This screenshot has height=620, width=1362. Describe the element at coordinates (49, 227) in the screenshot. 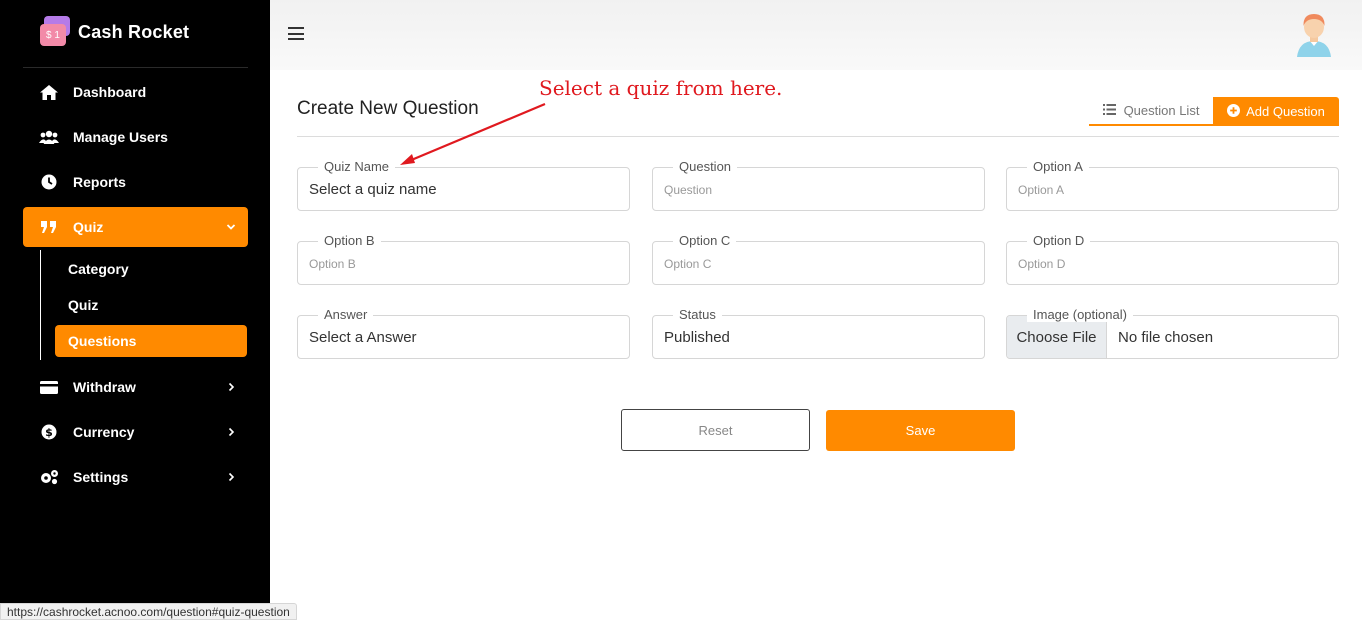

I see `quote-icon` at that location.